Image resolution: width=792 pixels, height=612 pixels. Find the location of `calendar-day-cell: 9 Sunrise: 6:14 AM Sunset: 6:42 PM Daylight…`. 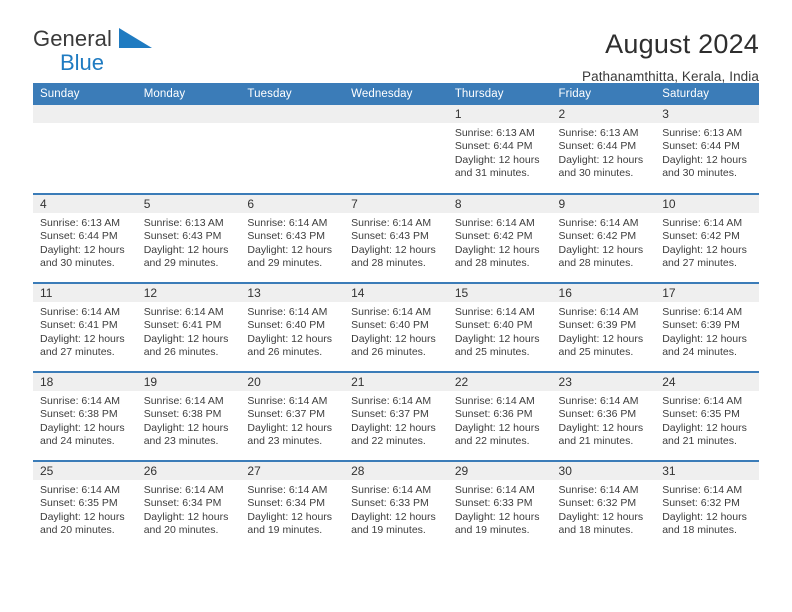

calendar-day-cell: 9 Sunrise: 6:14 AM Sunset: 6:42 PM Daylight… is located at coordinates (603, 238).